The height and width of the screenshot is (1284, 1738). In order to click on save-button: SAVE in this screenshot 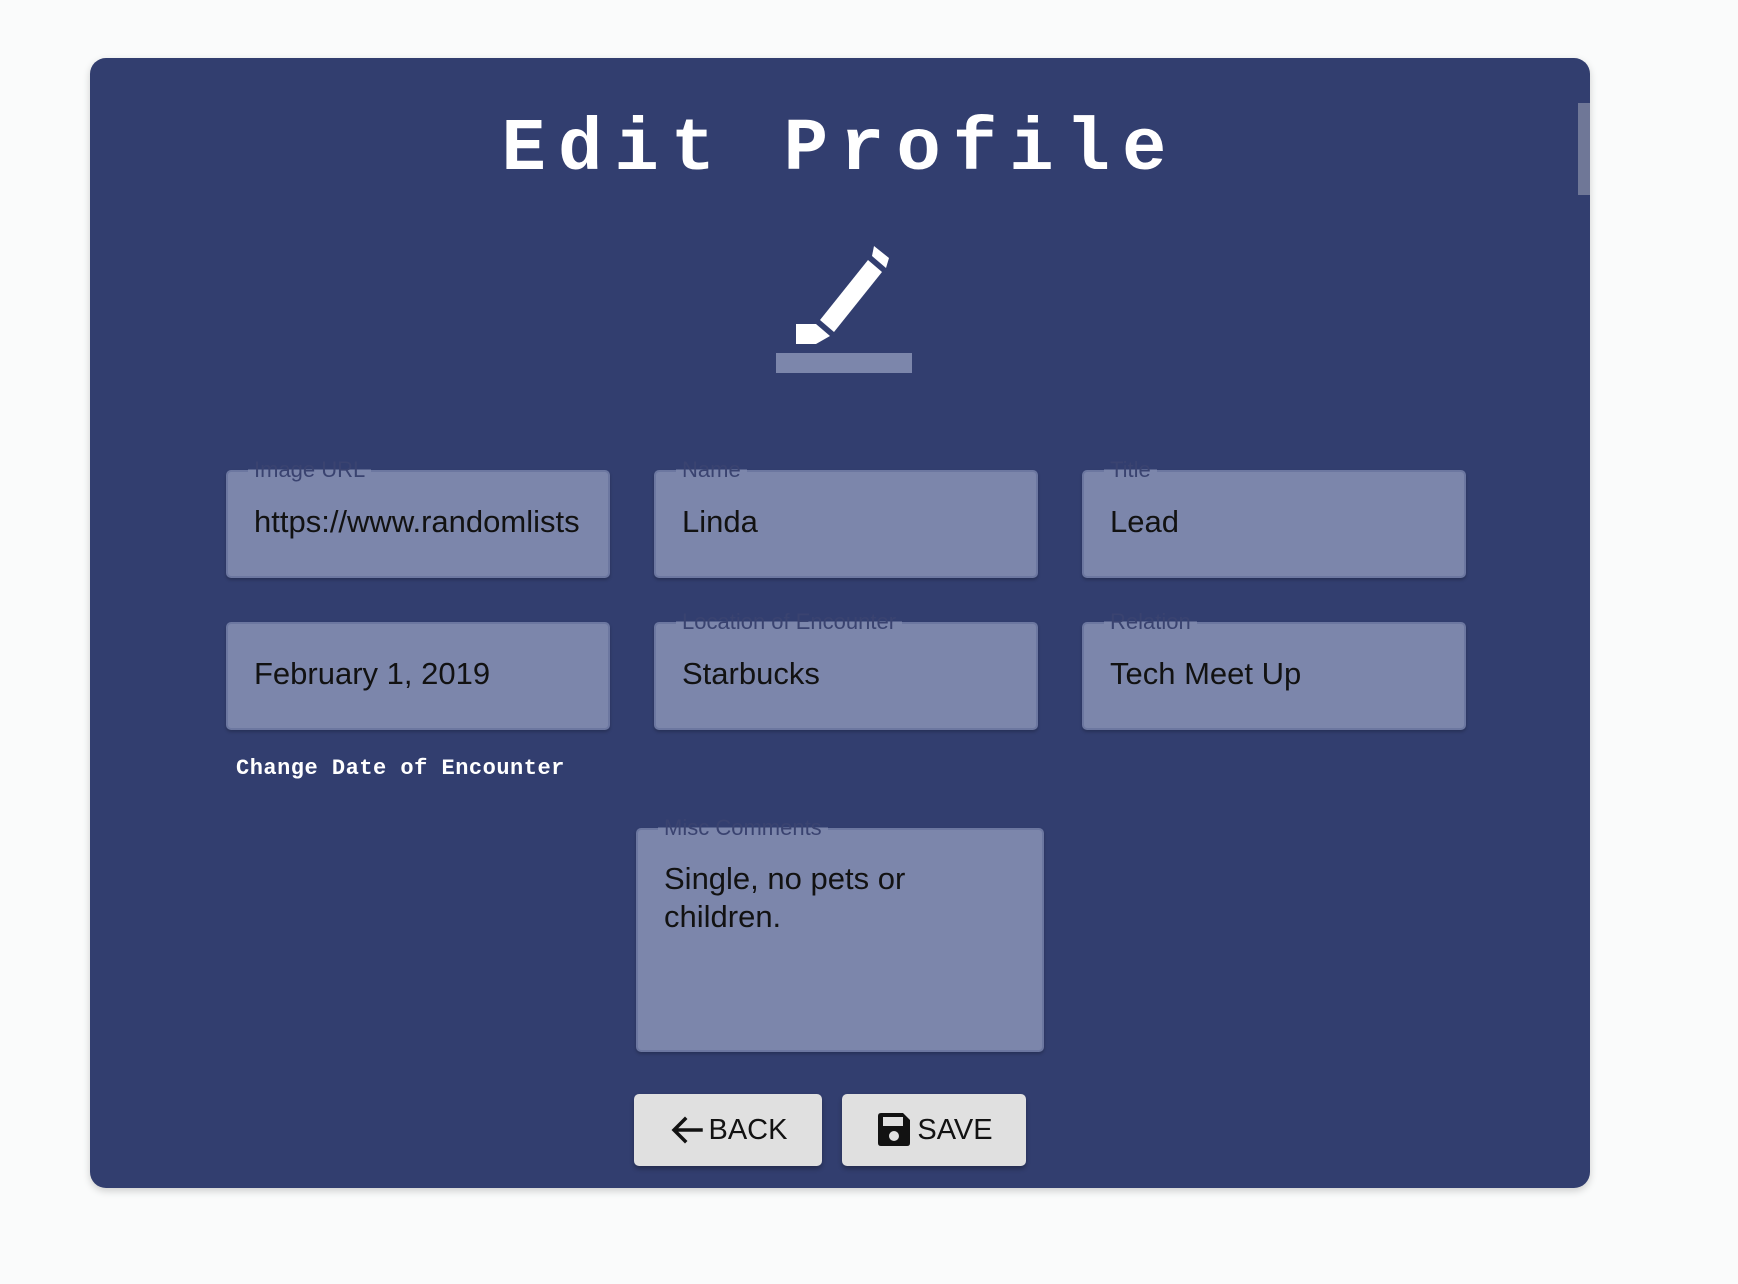, I will do `click(934, 1130)`.